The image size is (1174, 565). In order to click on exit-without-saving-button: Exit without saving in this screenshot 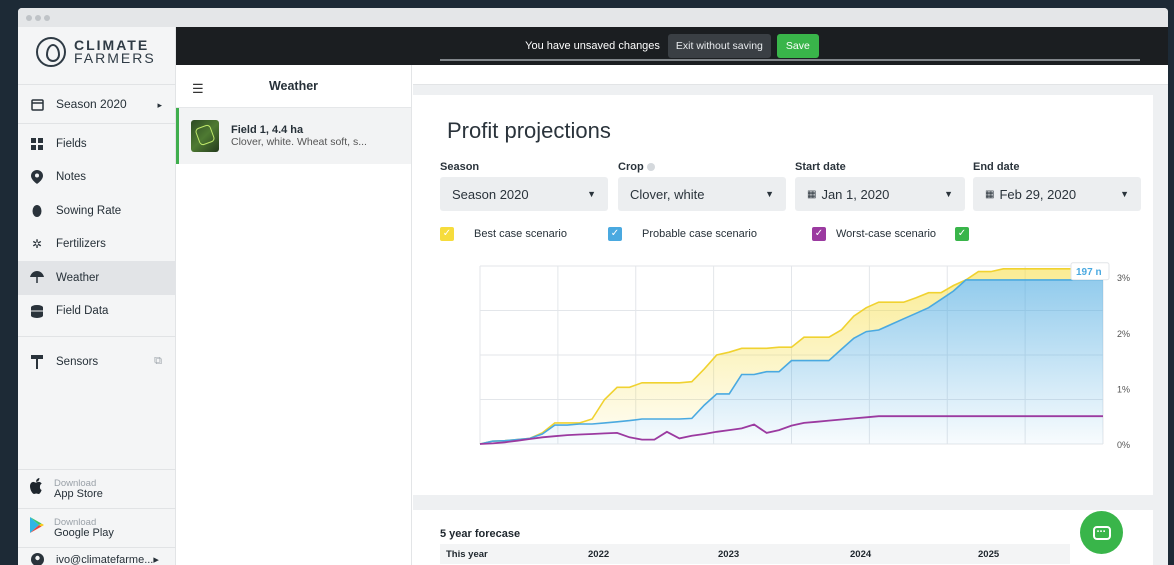, I will do `click(719, 46)`.